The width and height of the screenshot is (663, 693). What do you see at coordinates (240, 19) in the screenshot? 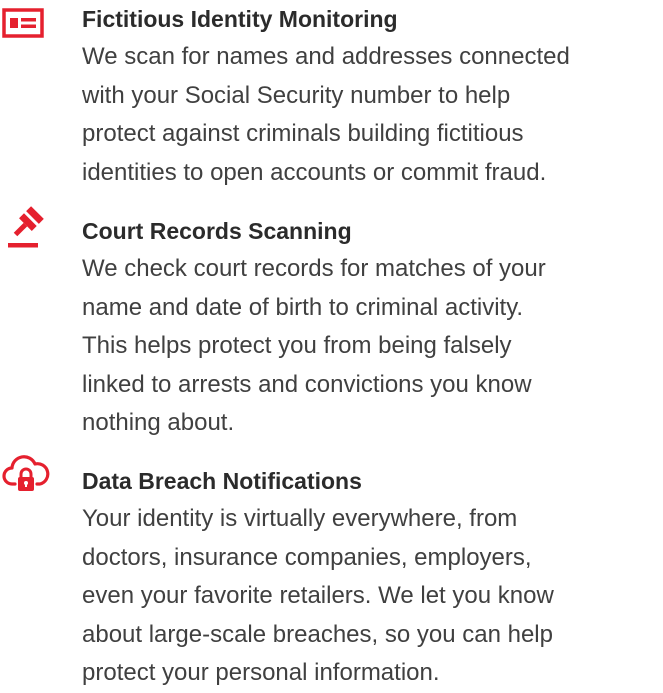
I see `feature-title: Fictitious Identity Monitoring` at bounding box center [240, 19].